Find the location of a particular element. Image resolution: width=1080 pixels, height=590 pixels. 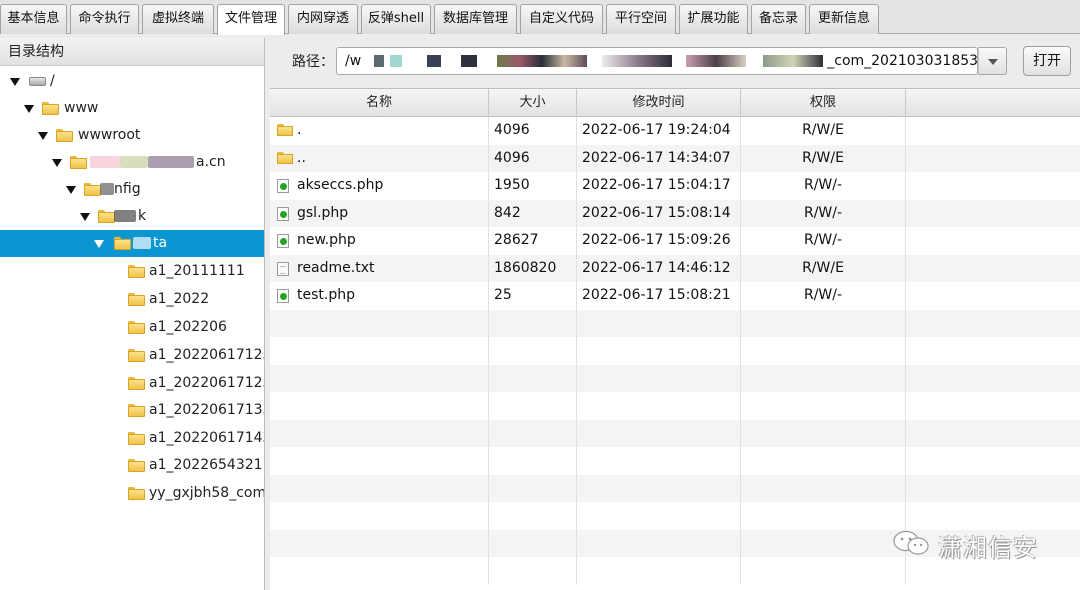

table-row: . 4096 2022-06-17 19:24:04 R/W/E is located at coordinates (675, 131).